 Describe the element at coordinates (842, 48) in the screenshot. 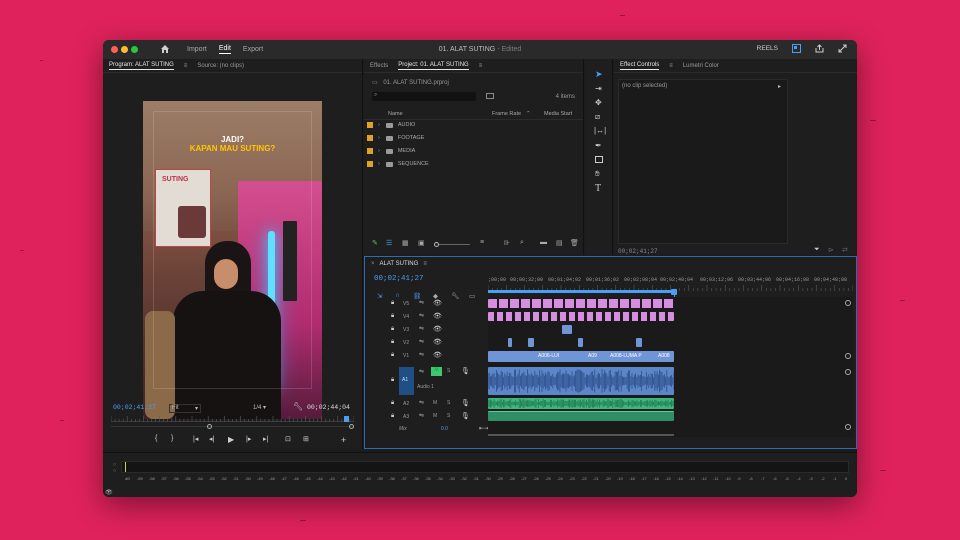

I see `fullscreen-icon` at that location.